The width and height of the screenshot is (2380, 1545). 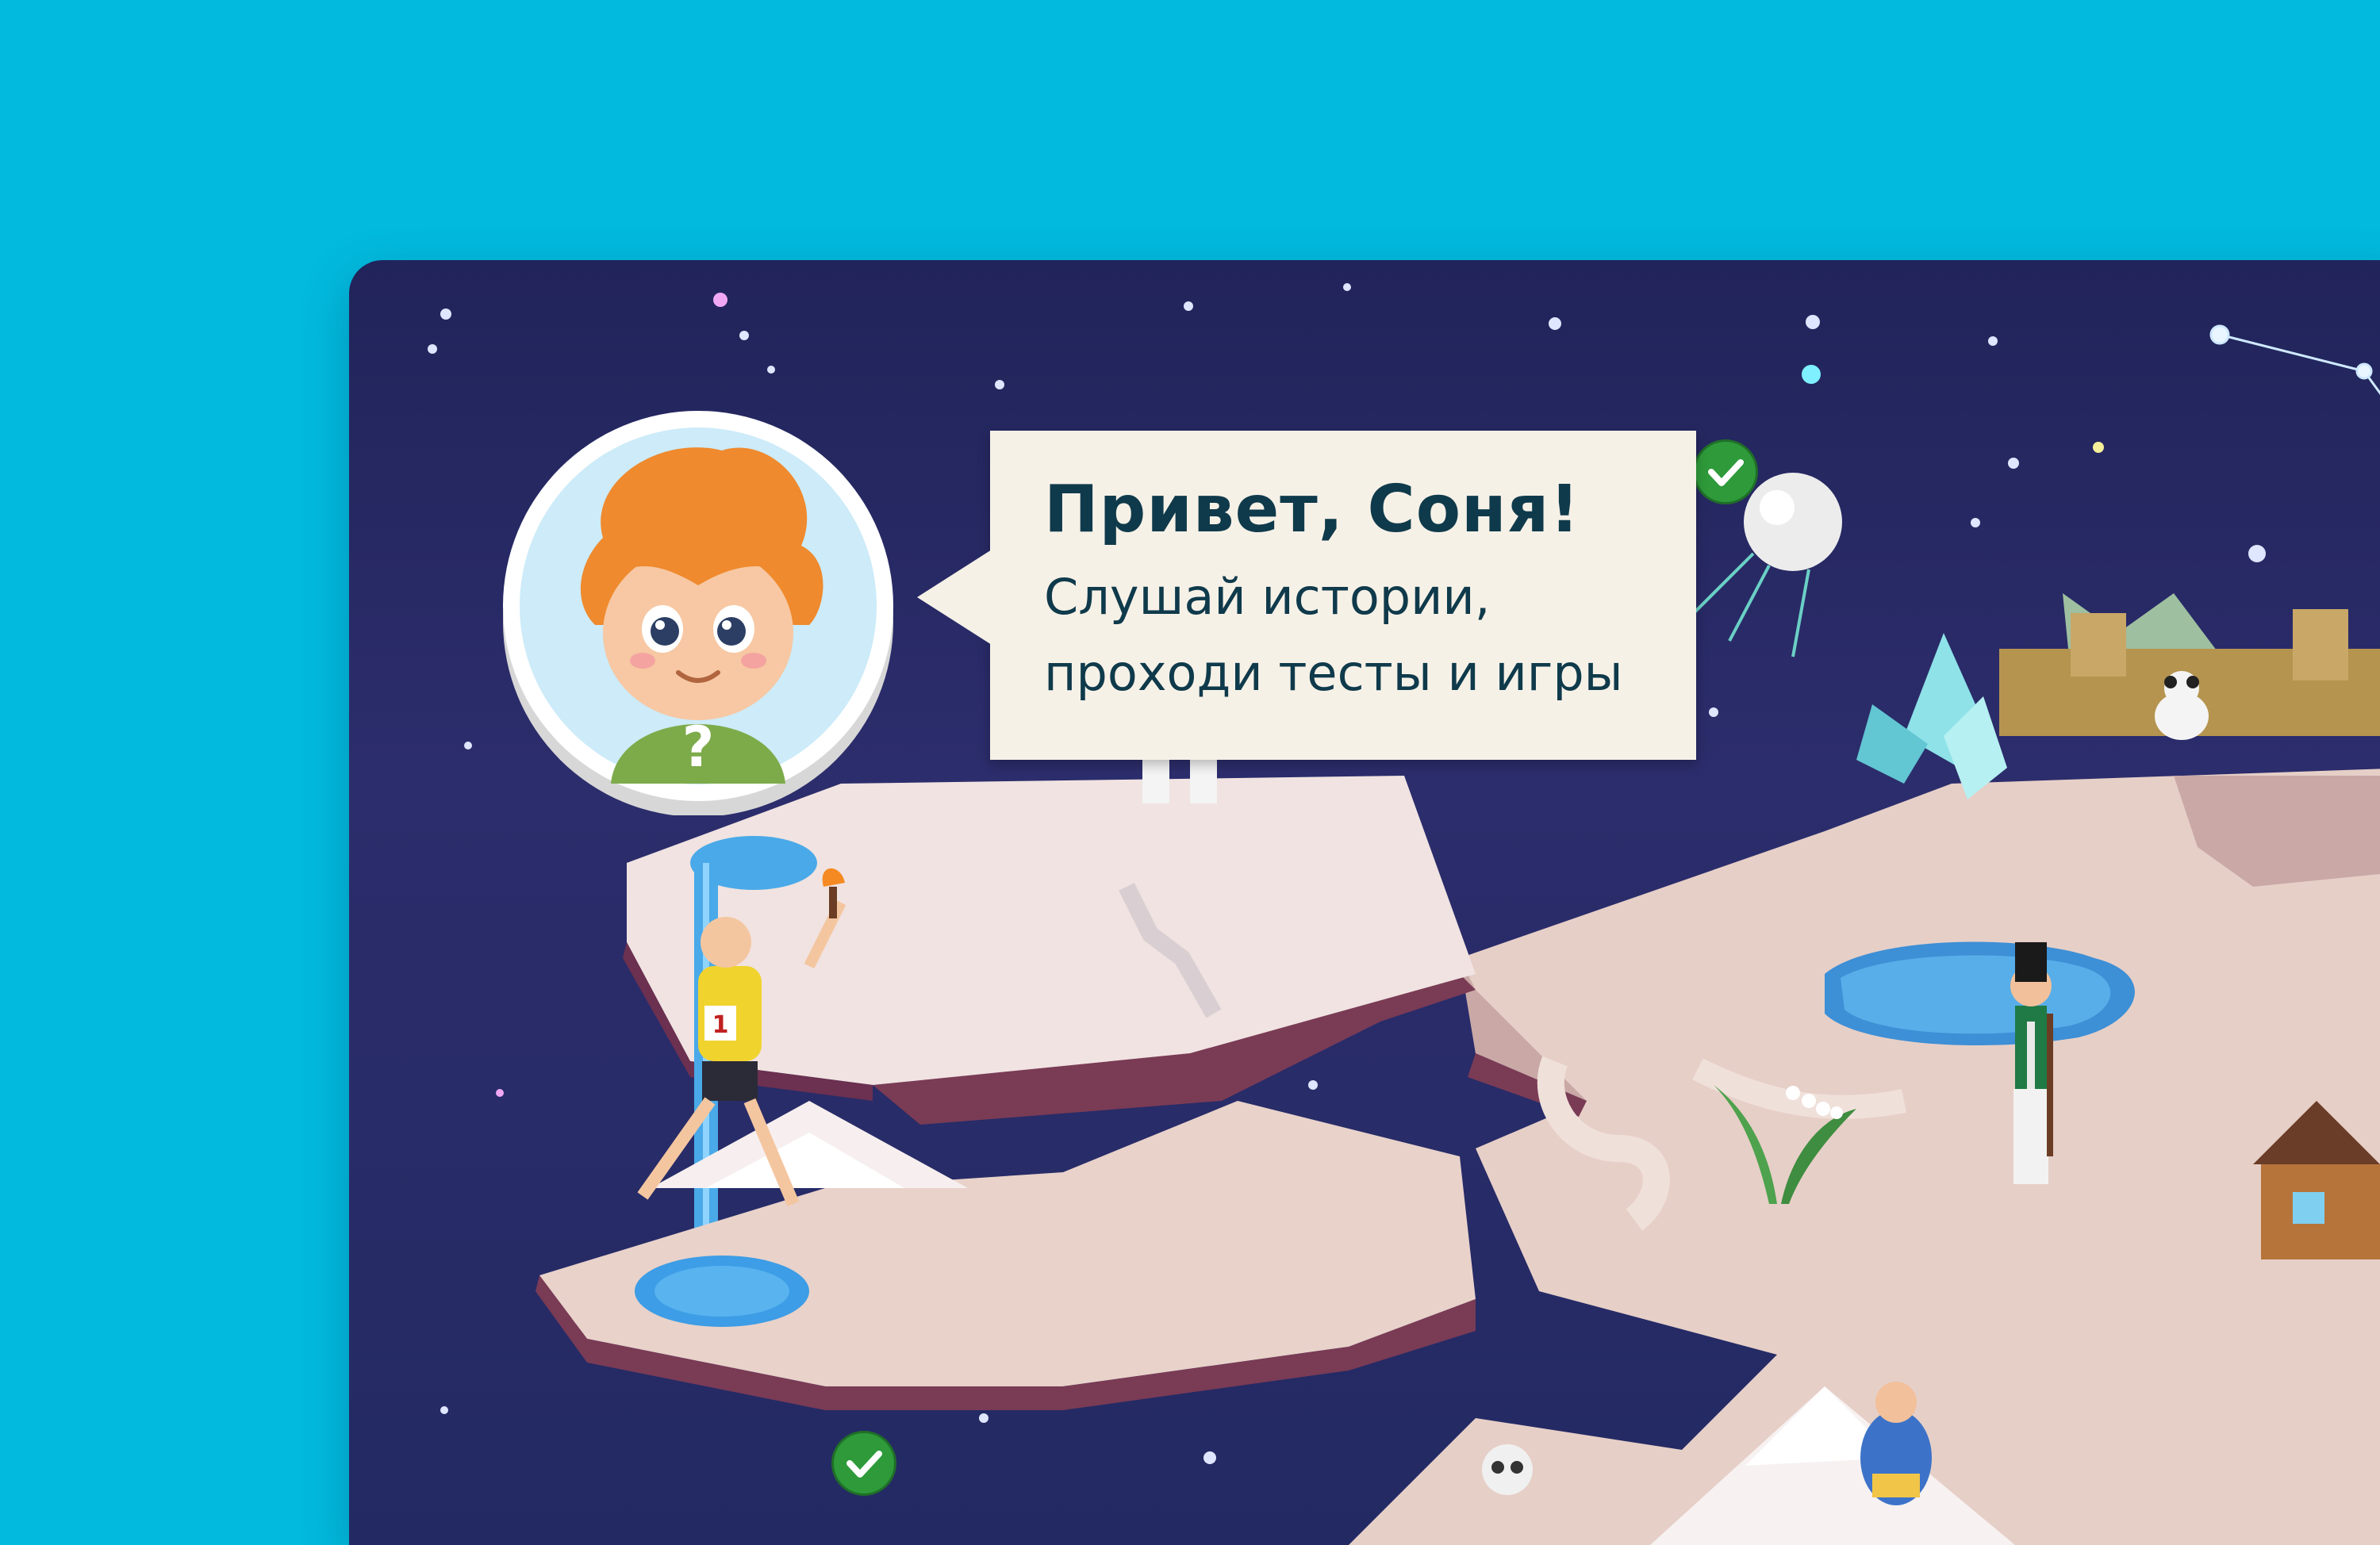 I want to click on guide-avatar: ?, so click(x=698, y=610).